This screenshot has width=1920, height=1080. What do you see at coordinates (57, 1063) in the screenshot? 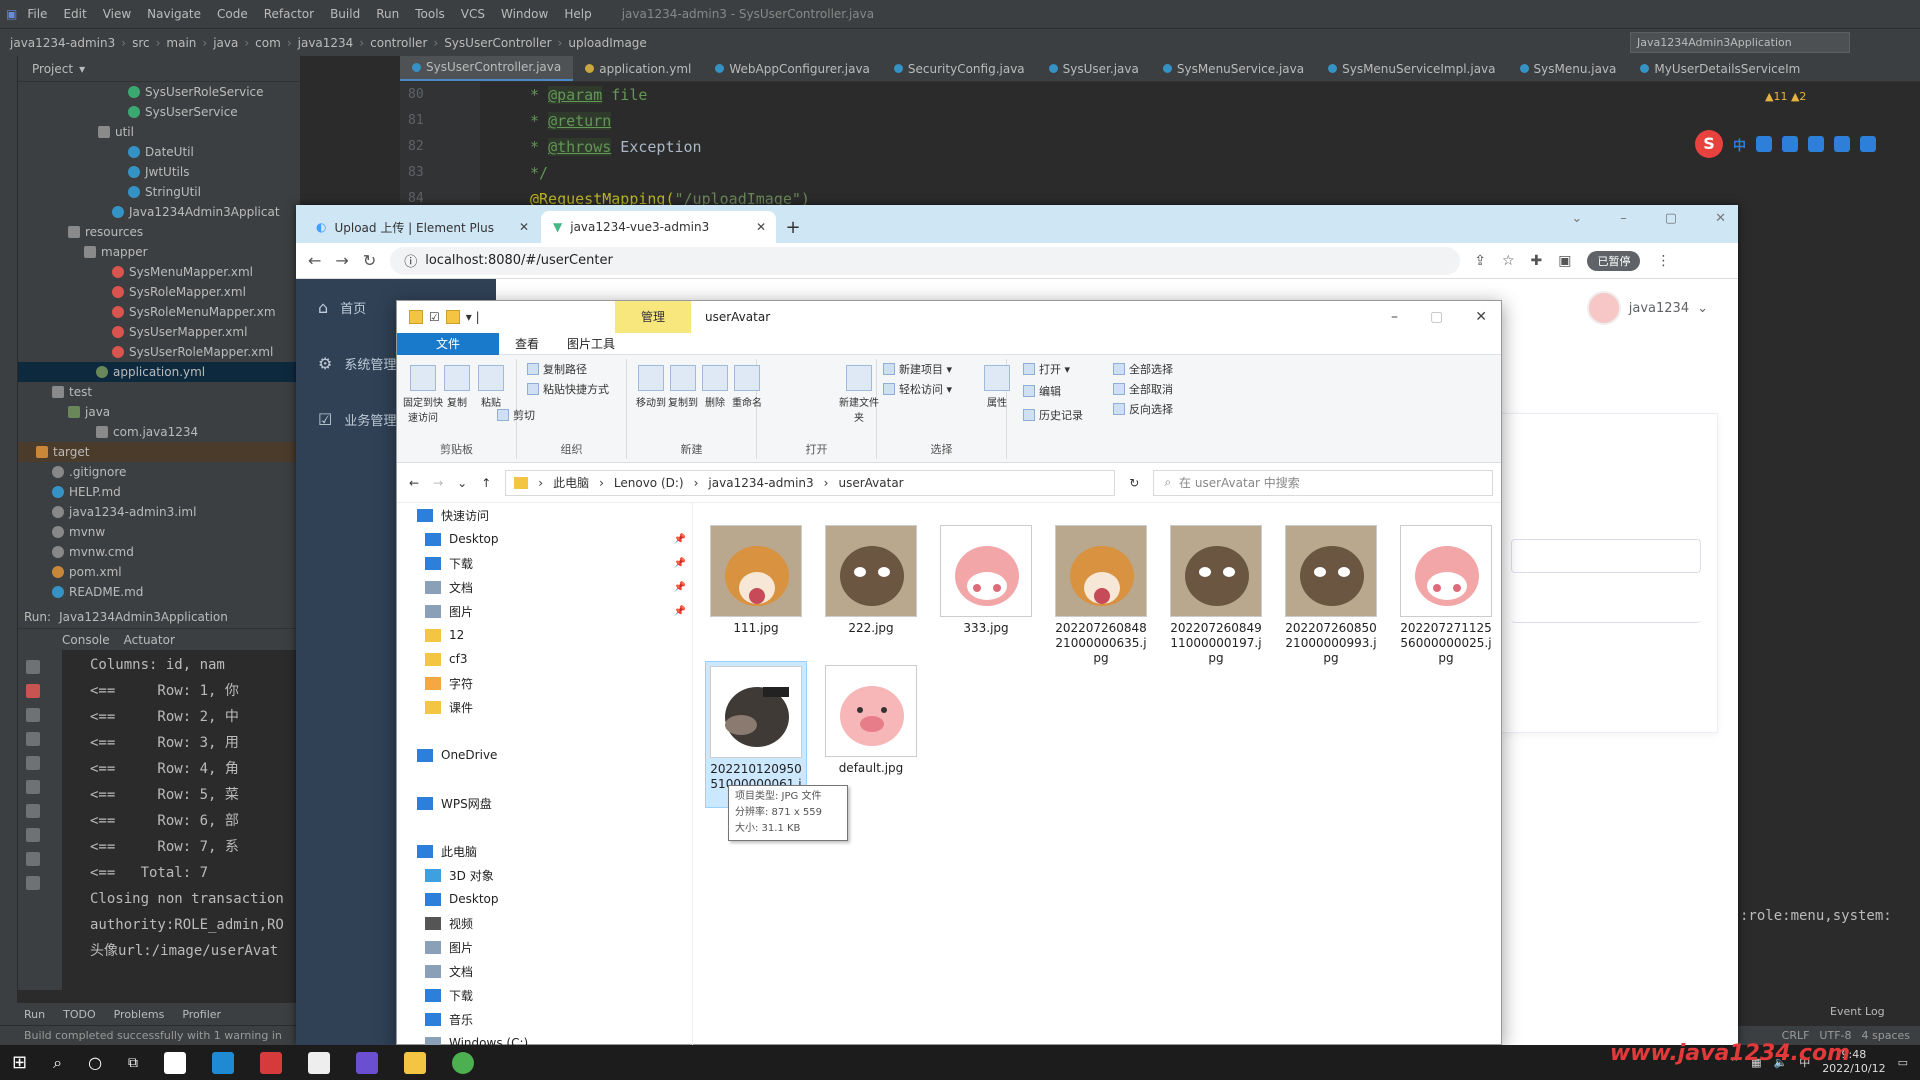
I see `search-icon: ⌕` at bounding box center [57, 1063].